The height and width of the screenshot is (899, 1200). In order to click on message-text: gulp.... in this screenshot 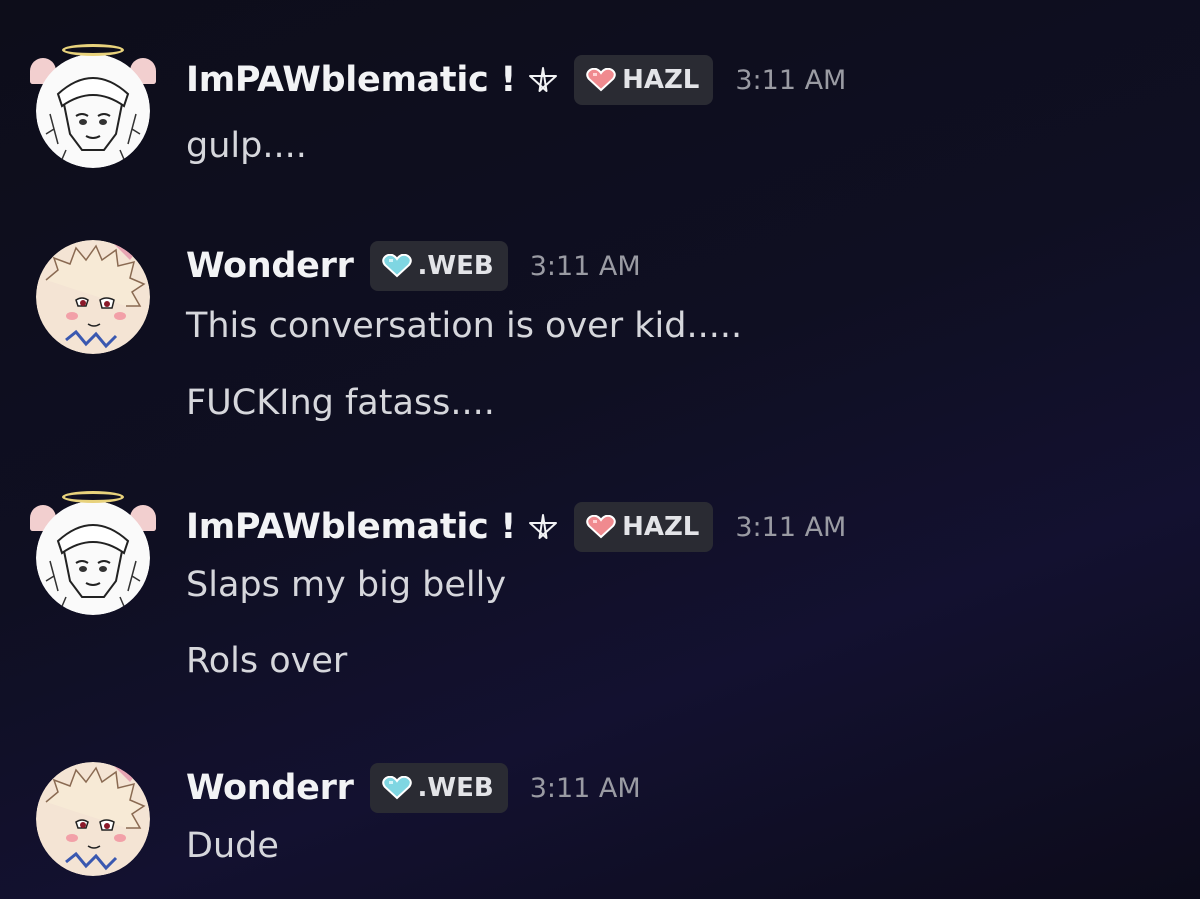, I will do `click(246, 146)`.